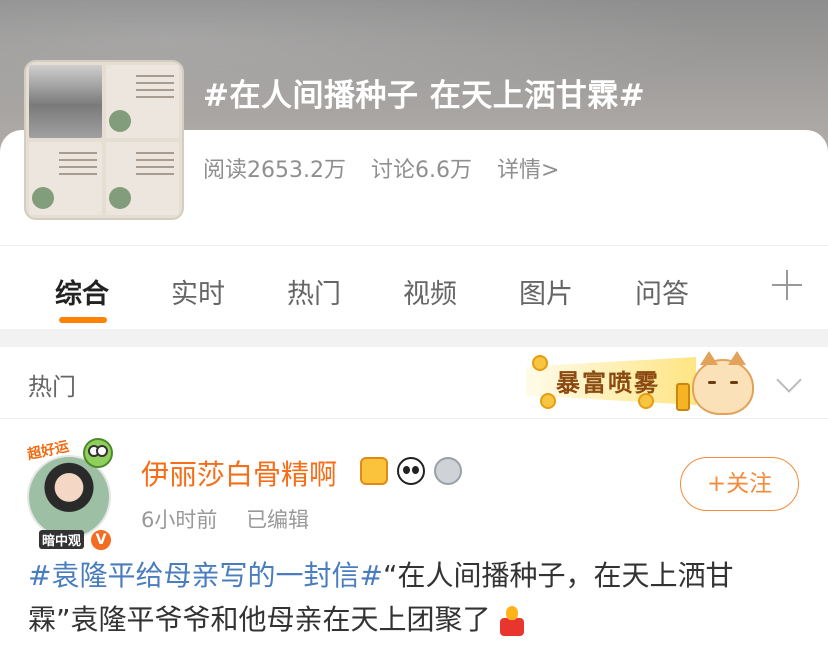 The height and width of the screenshot is (647, 828). I want to click on candle-icon, so click(512, 621).